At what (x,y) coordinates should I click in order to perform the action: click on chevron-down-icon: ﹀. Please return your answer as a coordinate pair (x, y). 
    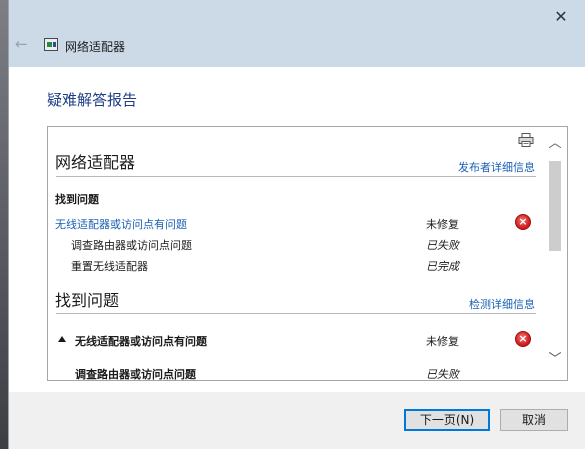
    Looking at the image, I should click on (555, 359).